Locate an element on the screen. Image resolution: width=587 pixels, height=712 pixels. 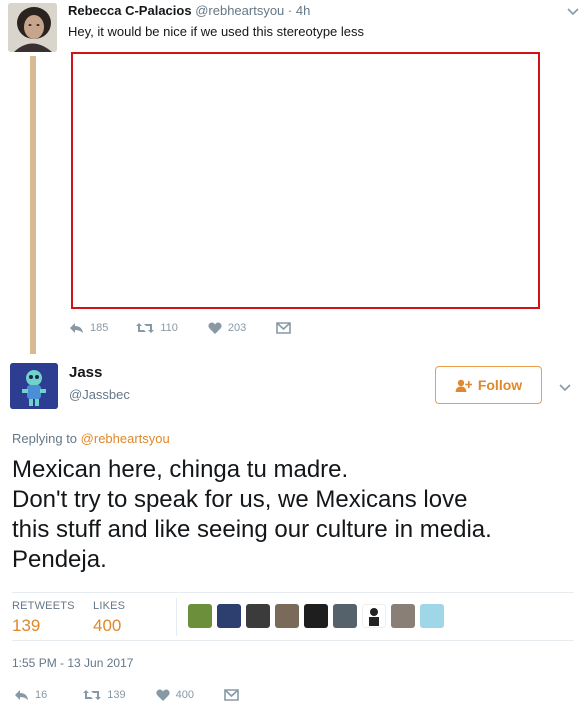
likes-stat: LIKES 400 is located at coordinates (109, 618).